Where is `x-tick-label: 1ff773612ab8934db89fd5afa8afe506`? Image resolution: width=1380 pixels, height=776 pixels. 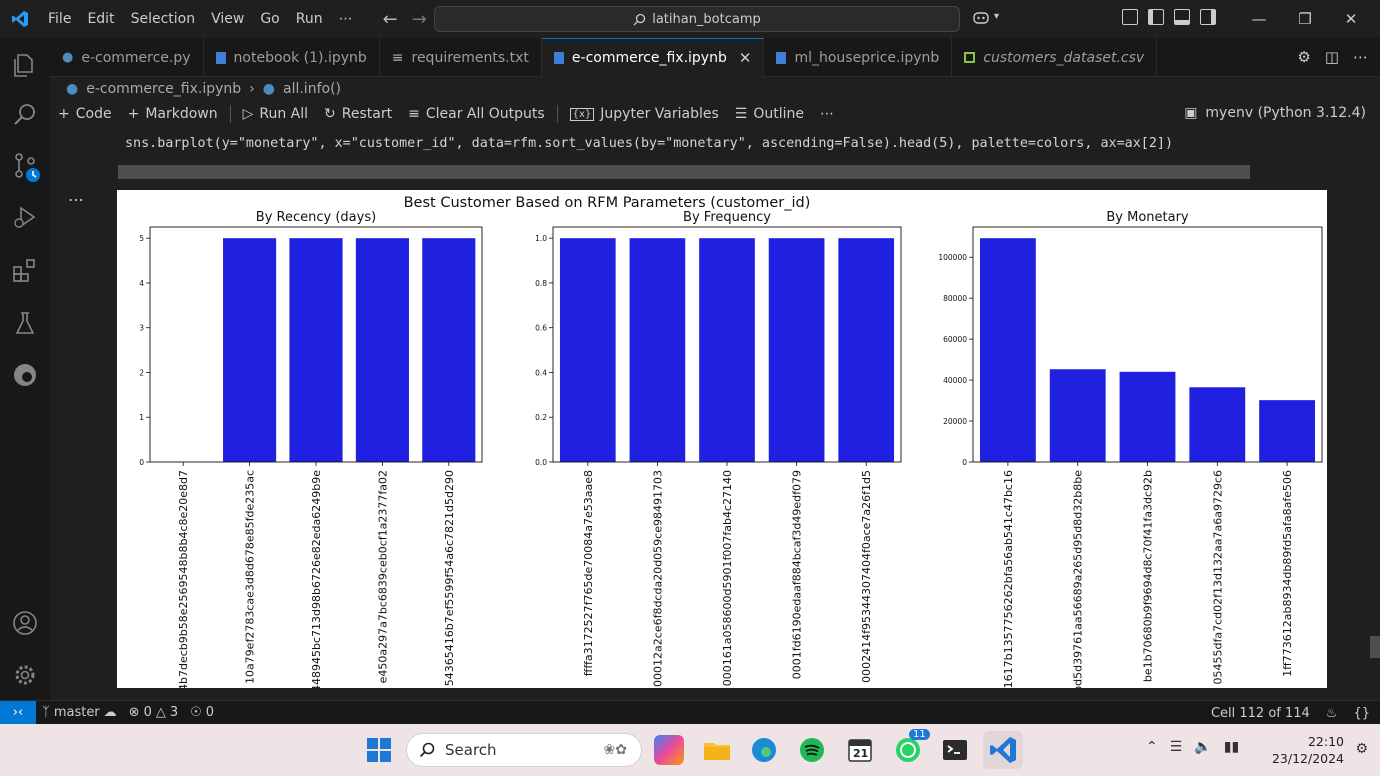
x-tick-label: 1ff773612ab8934db89fd5afa8afe506 is located at coordinates (1287, 573).